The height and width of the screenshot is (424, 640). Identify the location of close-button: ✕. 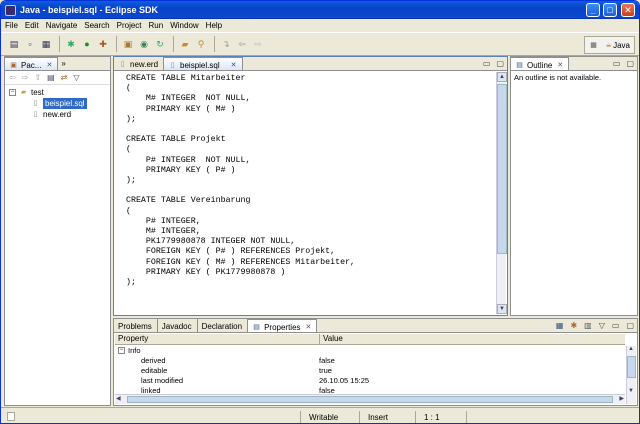
(628, 10).